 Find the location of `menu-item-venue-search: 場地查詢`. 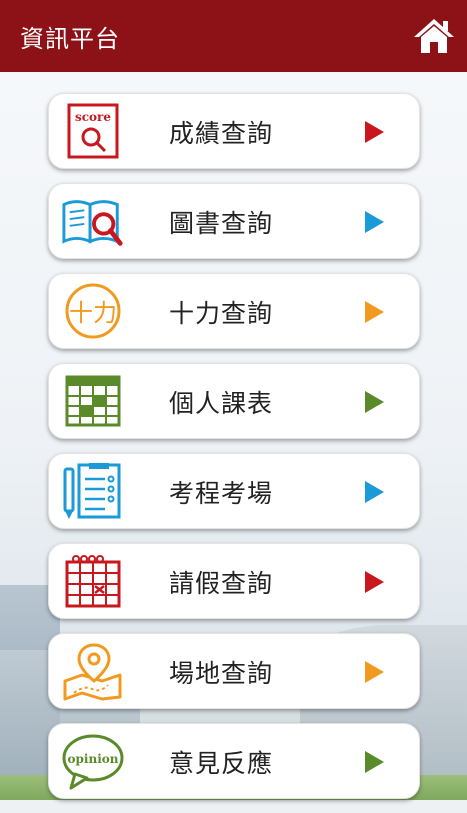

menu-item-venue-search: 場地查詢 is located at coordinates (234, 671).